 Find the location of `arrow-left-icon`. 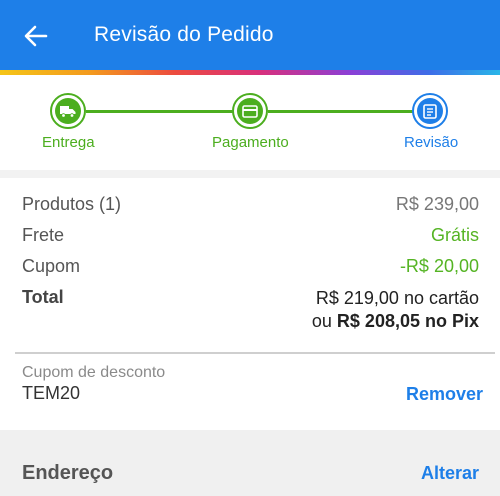

arrow-left-icon is located at coordinates (36, 36).